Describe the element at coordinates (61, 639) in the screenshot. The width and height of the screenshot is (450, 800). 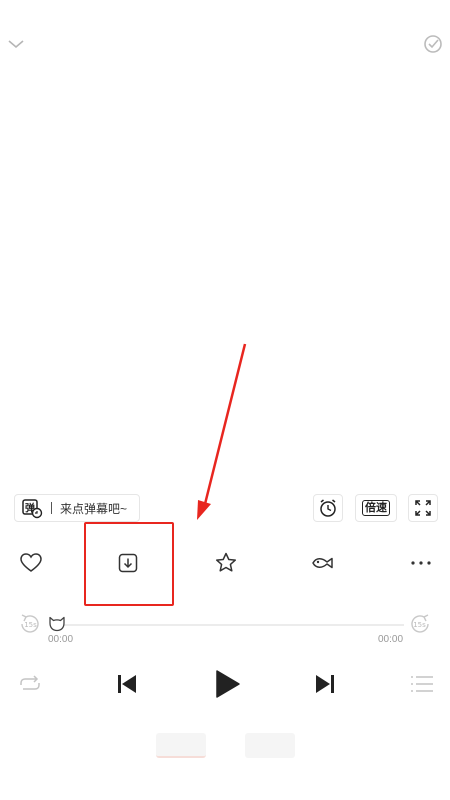
I see `current-time: 00:00` at that location.